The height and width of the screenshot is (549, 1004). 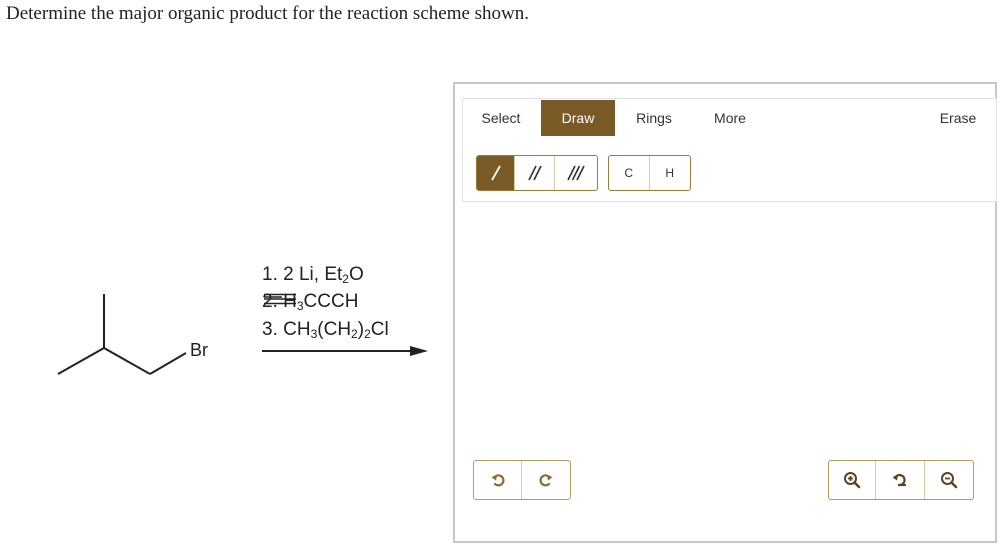 I want to click on reagent-1-text: 1. 2 Li, Et, so click(x=302, y=274).